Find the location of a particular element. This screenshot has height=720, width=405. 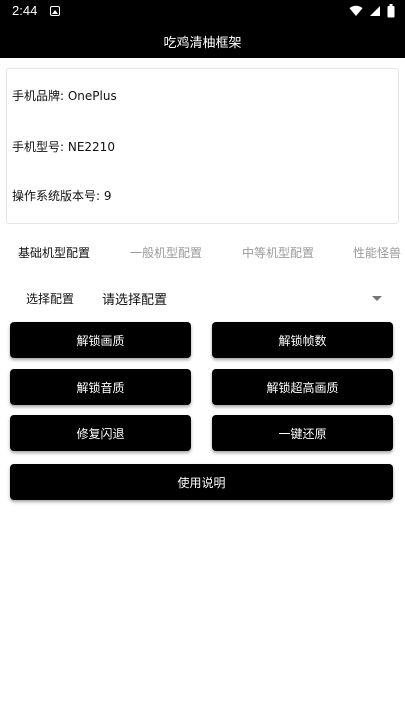

config-select-label: 选择配置 is located at coordinates (50, 299).